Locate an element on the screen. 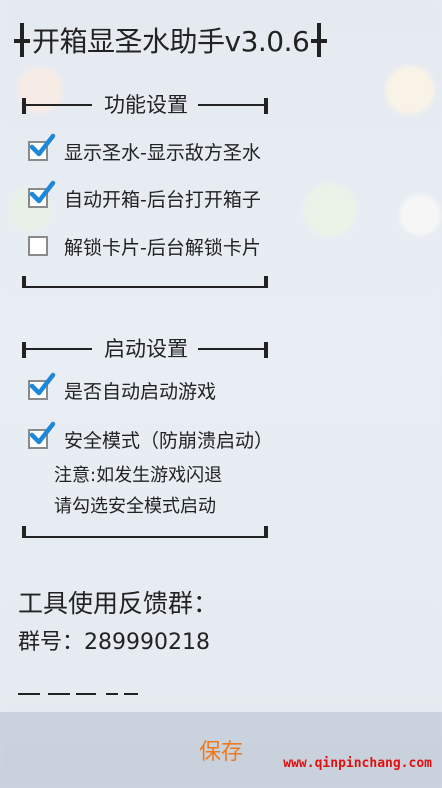 The image size is (442, 788). section-header: 功能设置 is located at coordinates (145, 106).